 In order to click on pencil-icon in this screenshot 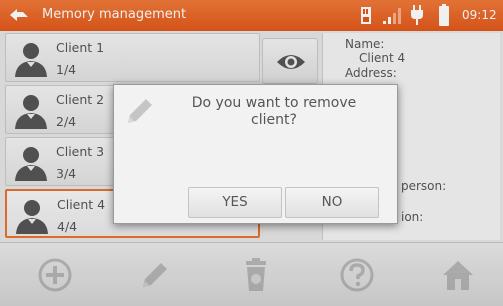, I will do `click(140, 111)`.